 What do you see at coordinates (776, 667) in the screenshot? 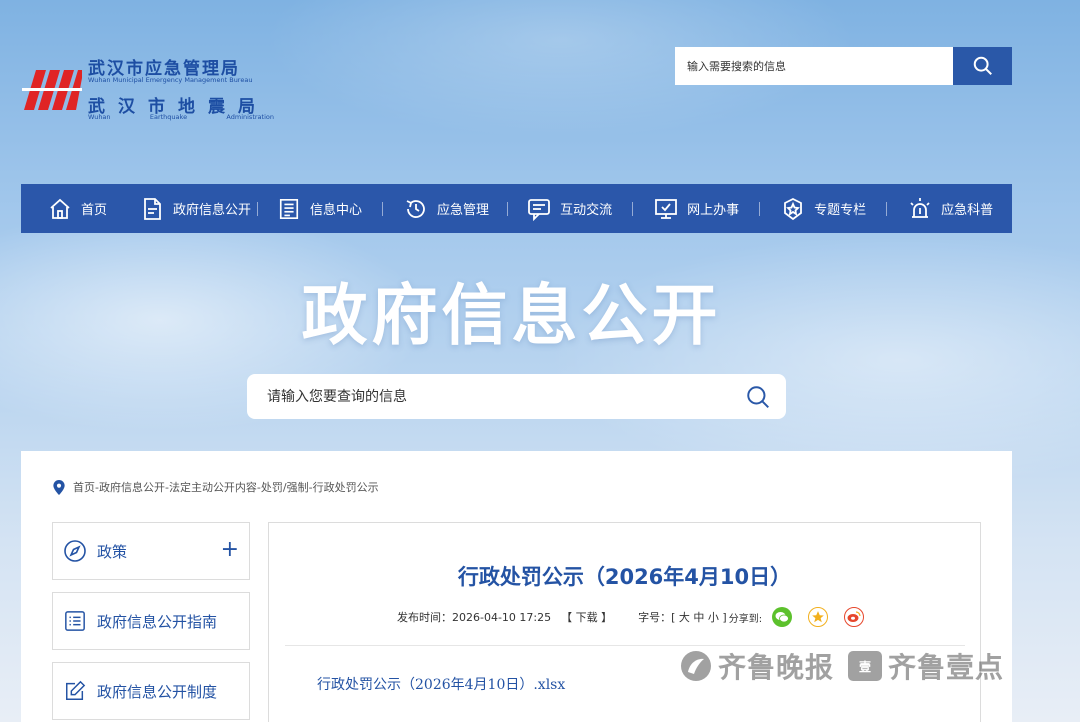
I see `watermark-text: 齐鲁晚报` at bounding box center [776, 667].